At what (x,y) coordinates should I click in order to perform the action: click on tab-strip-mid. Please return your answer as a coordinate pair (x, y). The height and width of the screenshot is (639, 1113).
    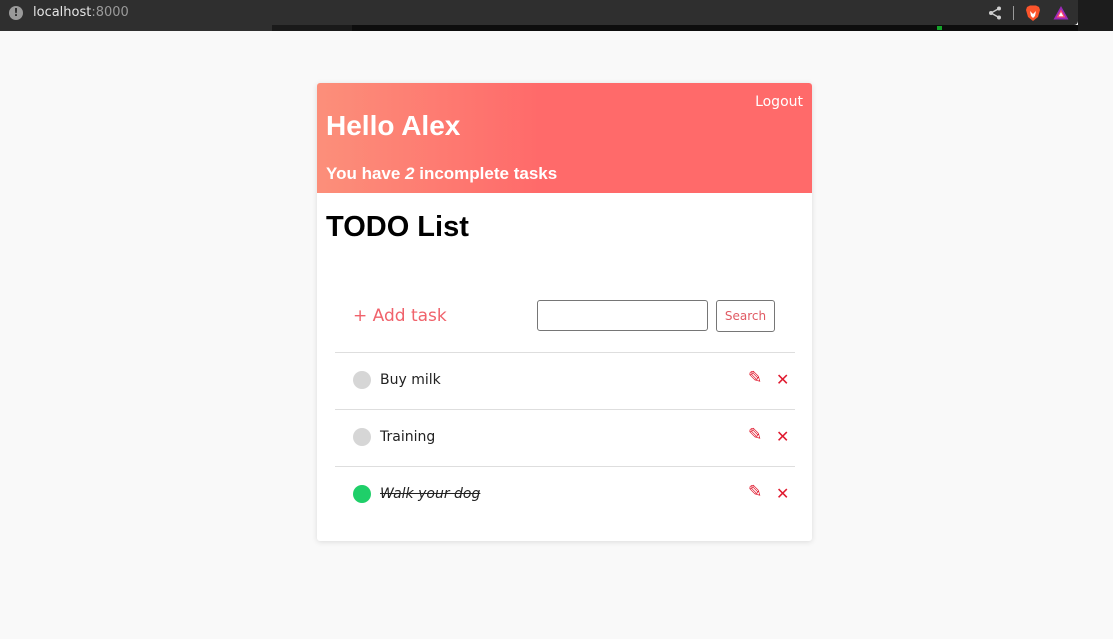
    Looking at the image, I should click on (312, 28).